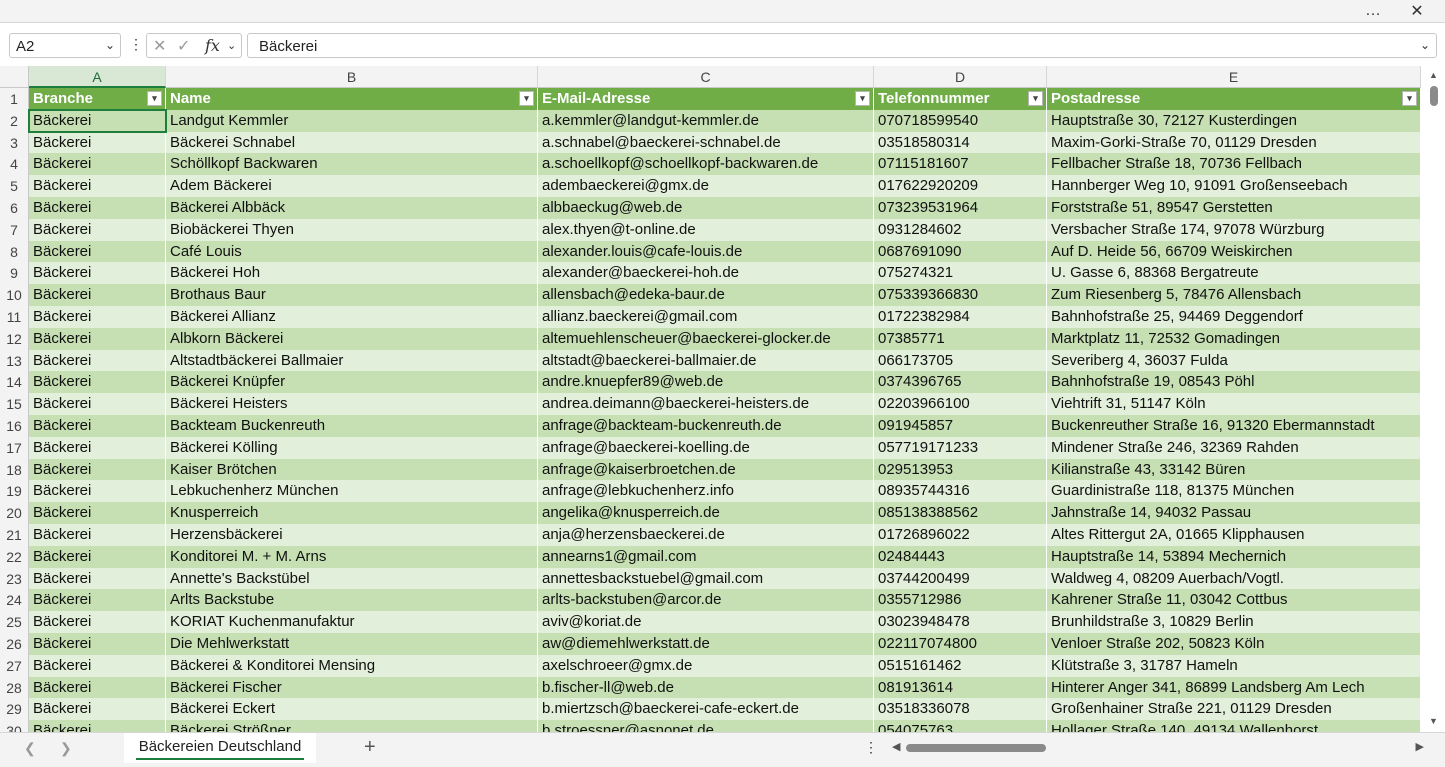  I want to click on table-cell: Zum Riesenberg 5, 78476 Allensbach, so click(1234, 295).